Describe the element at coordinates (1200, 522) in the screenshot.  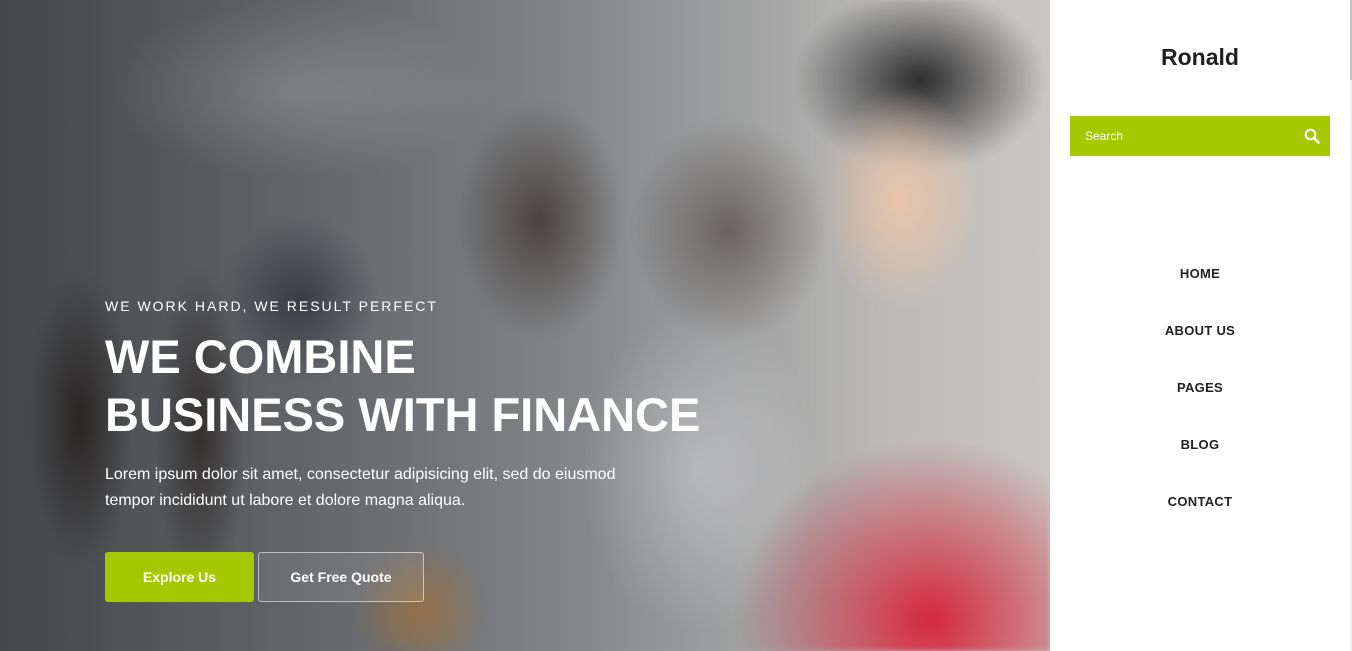
I see `nav-item-contact: CONTACT` at that location.